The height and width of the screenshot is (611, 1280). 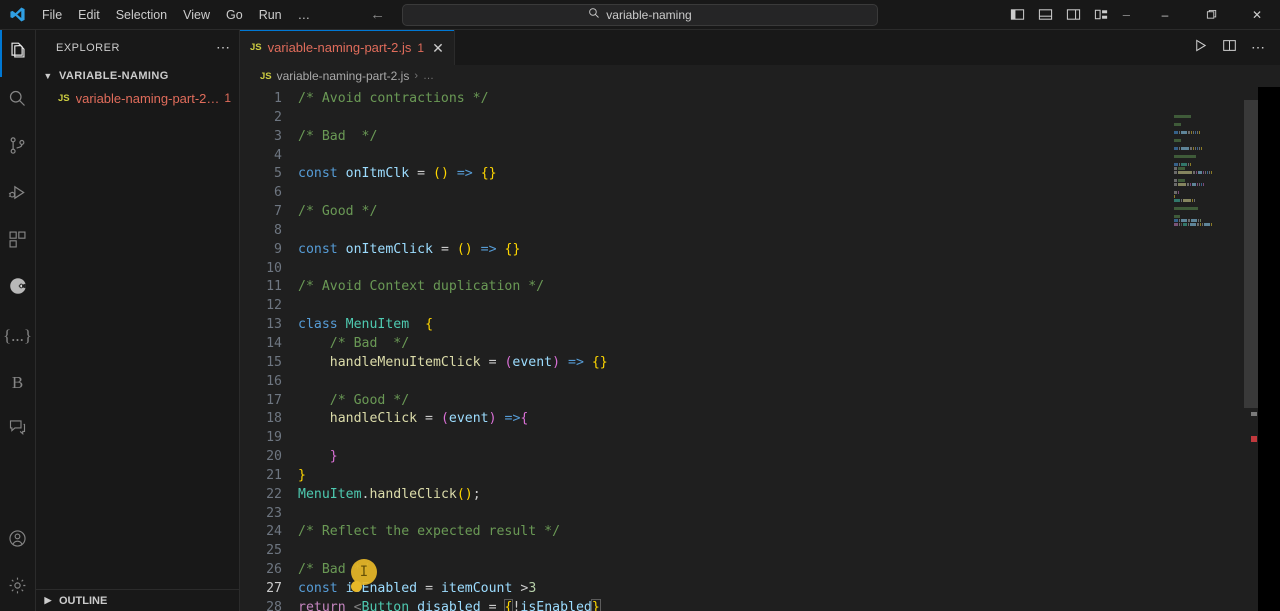 I want to click on code-token: (), so click(x=441, y=174).